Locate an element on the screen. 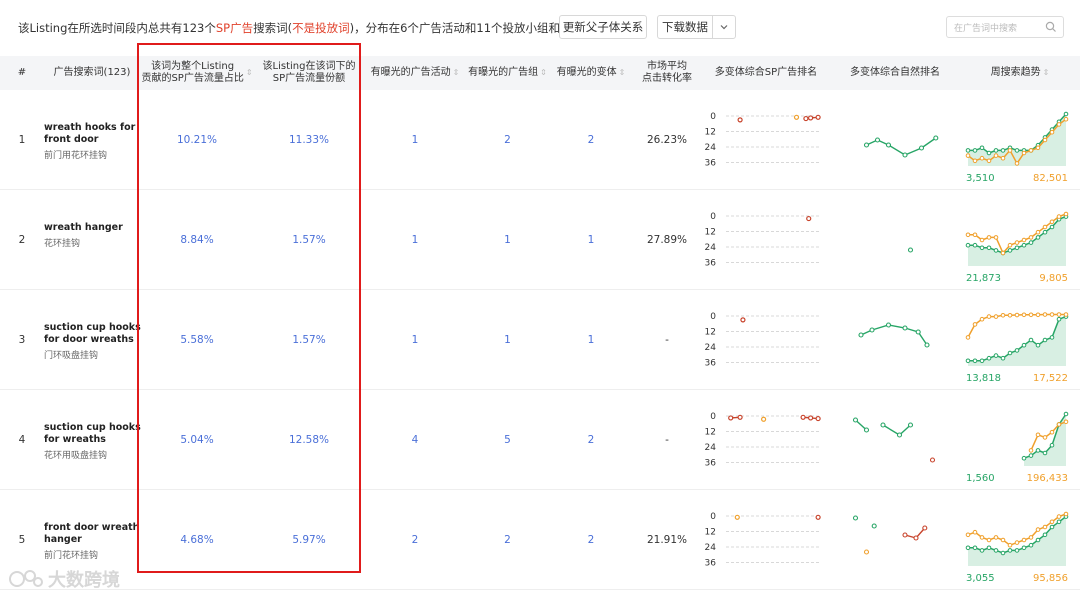  header-sp-rank: 多变体综合SP广告排名 is located at coordinates (766, 72).